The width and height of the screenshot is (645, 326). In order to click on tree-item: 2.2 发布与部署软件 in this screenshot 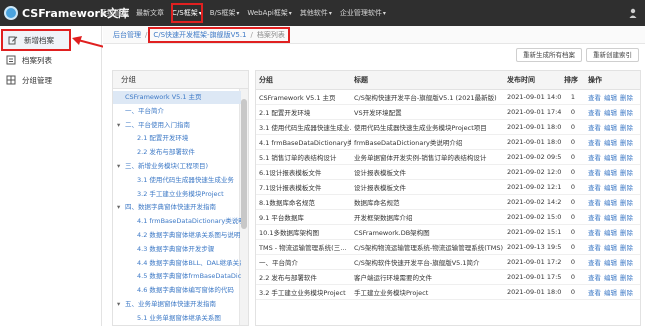, I will do `click(177, 152)`.